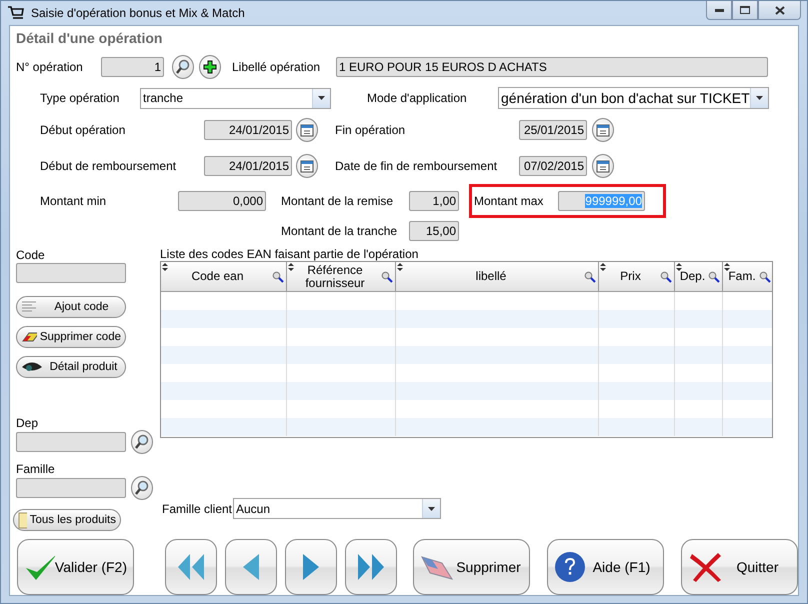 The image size is (808, 604). What do you see at coordinates (165, 267) in the screenshot?
I see `sort-icon` at bounding box center [165, 267].